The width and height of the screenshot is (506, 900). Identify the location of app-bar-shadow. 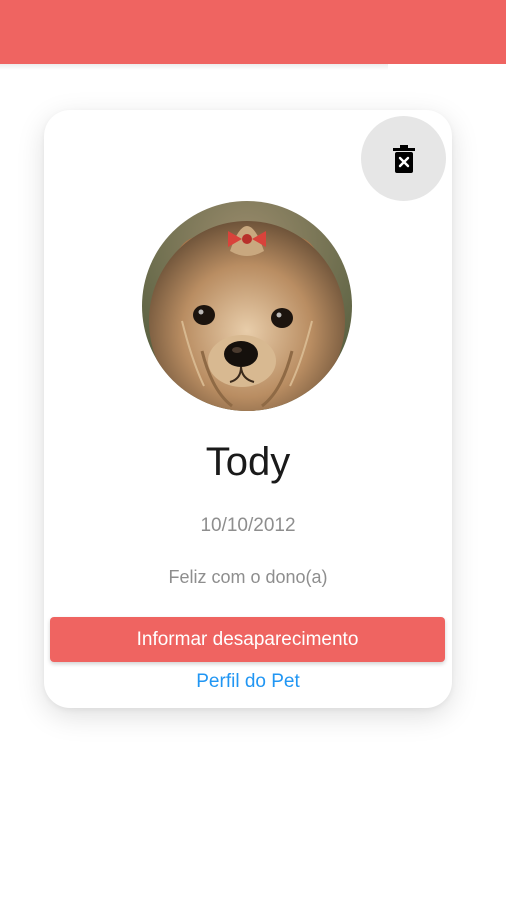
(194, 67).